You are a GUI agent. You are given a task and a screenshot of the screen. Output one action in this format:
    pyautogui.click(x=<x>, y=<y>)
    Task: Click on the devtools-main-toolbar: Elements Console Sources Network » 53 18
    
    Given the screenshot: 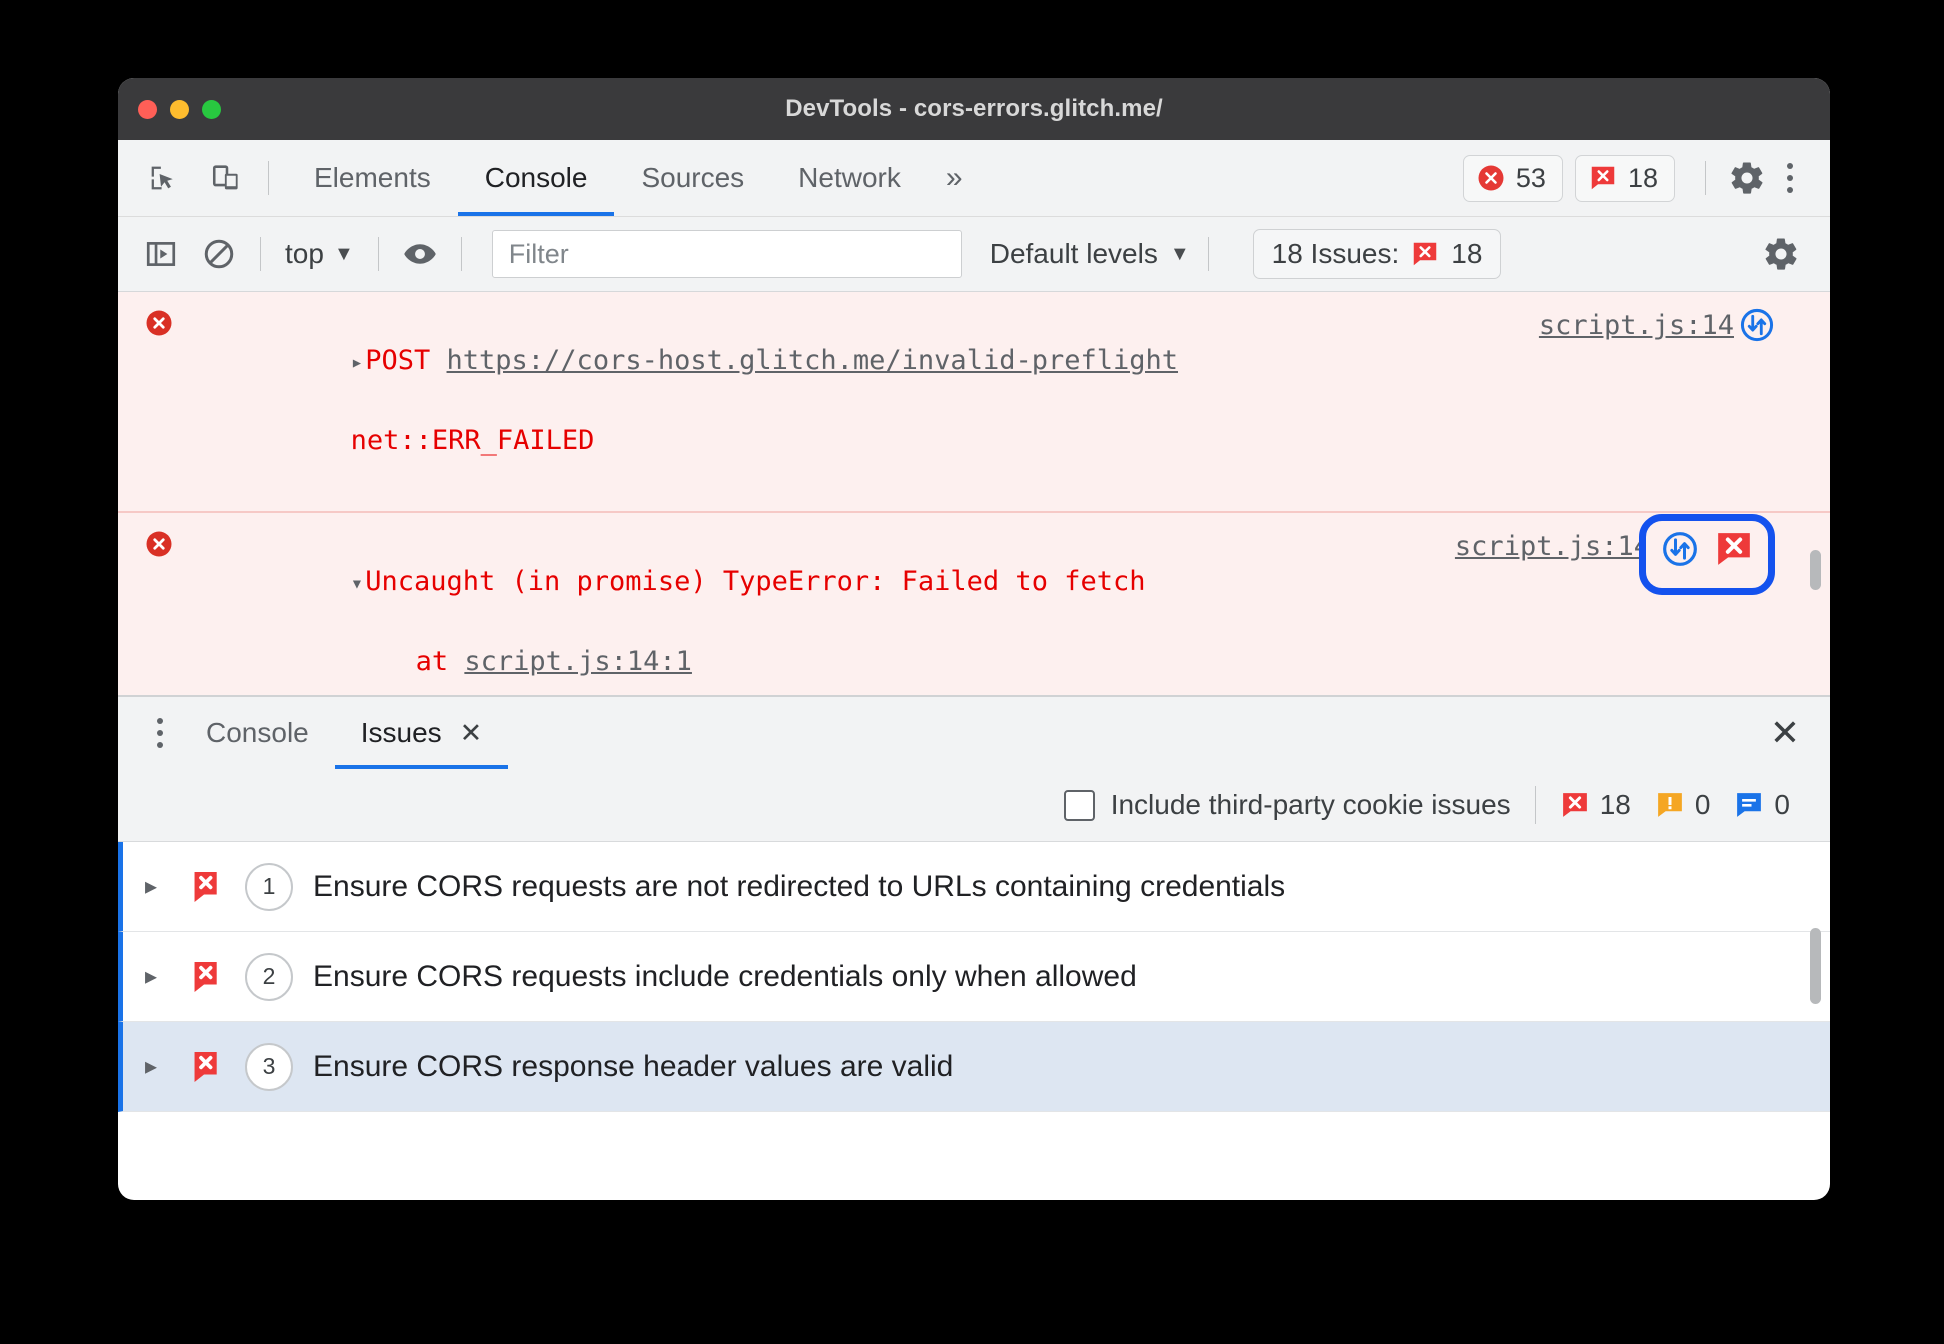 What is the action you would take?
    pyautogui.click(x=974, y=178)
    